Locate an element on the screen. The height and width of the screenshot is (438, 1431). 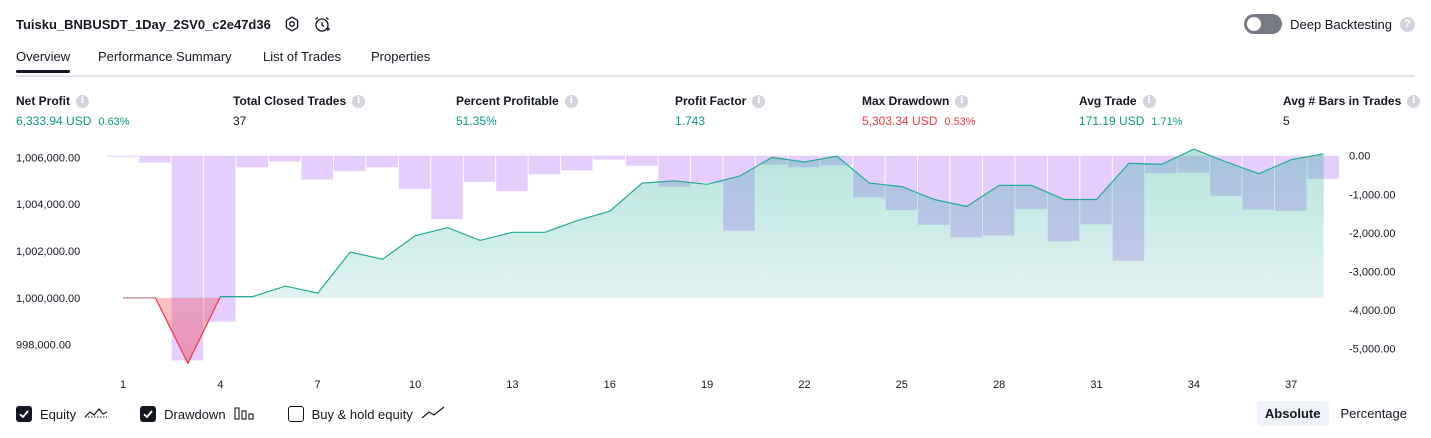
metric-percent-profitable: Percent Profitable i 51.35% is located at coordinates (517, 110).